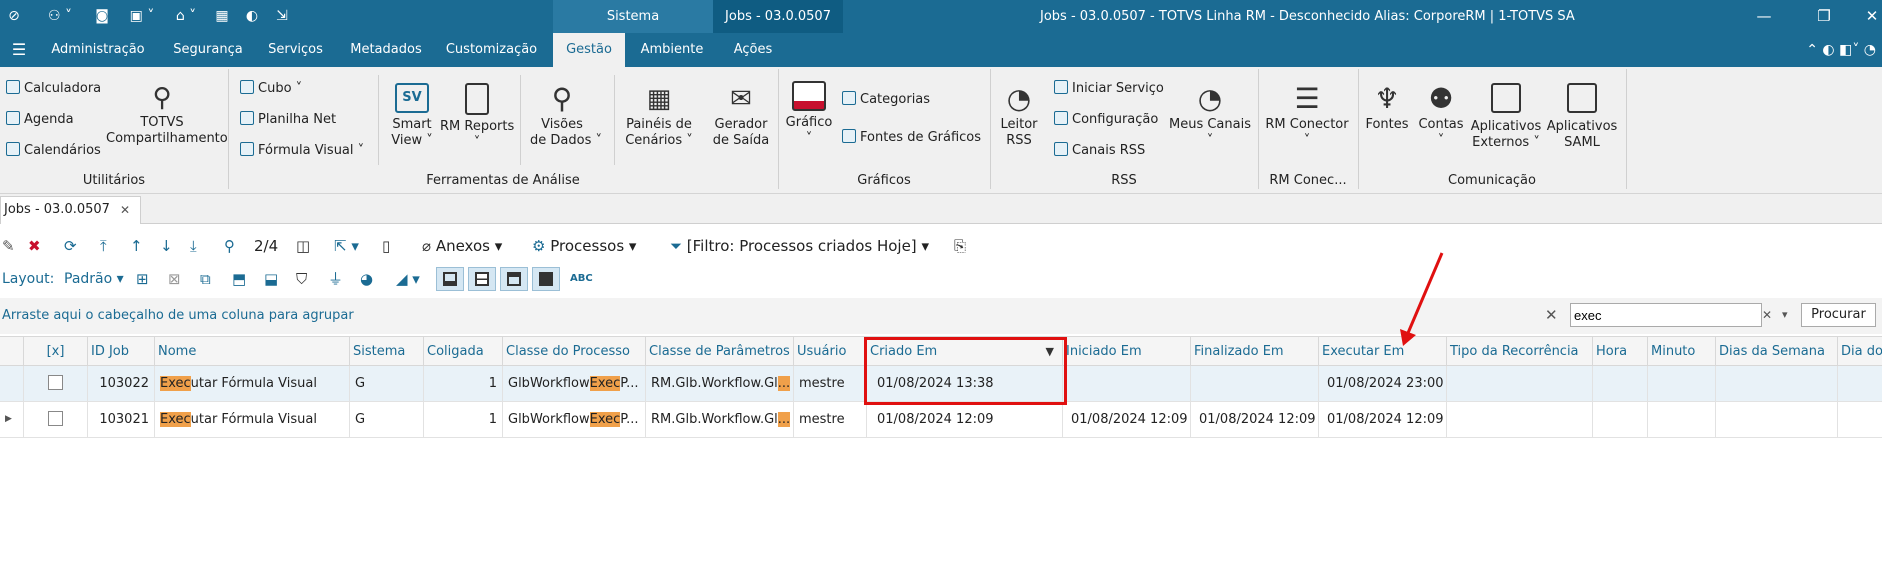 This screenshot has width=1882, height=576. What do you see at coordinates (239, 279) in the screenshot?
I see `layout-upload-icon: ⬒` at bounding box center [239, 279].